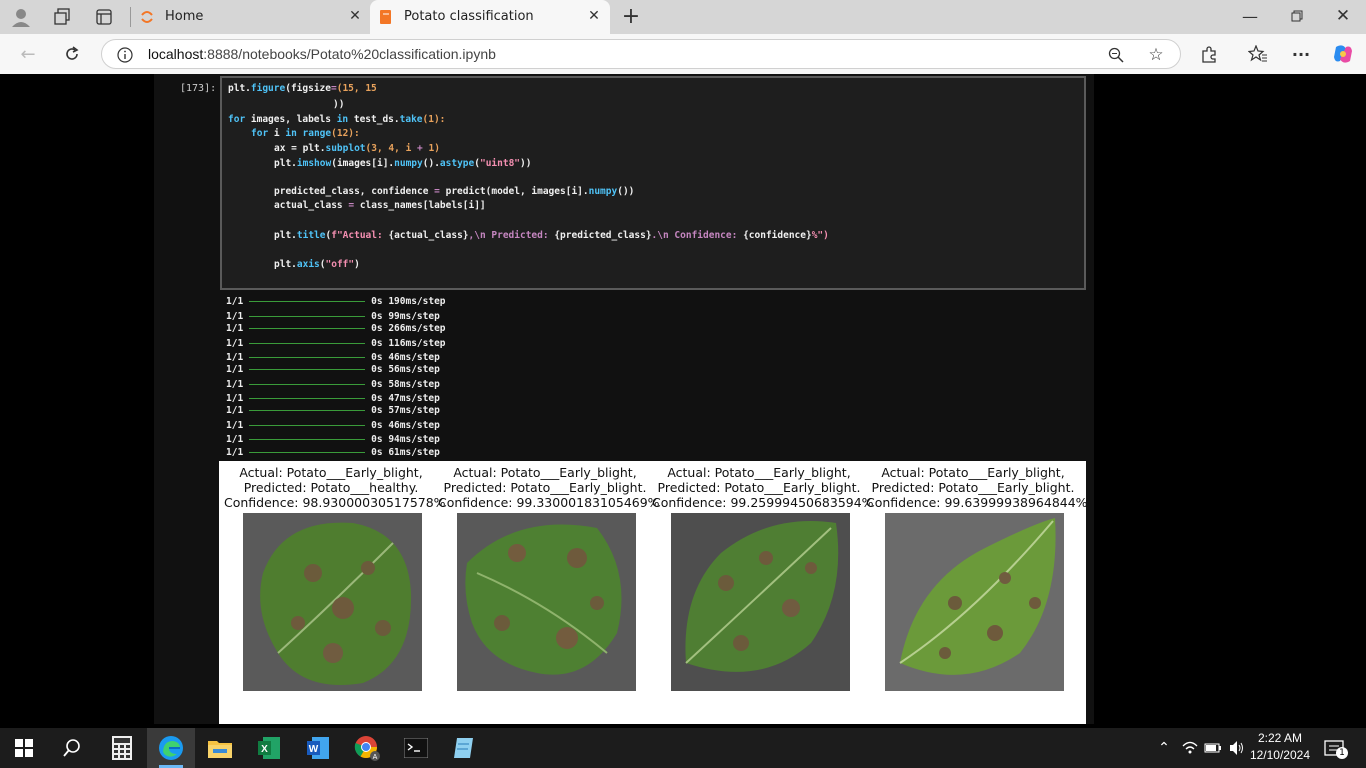  I want to click on code-token: (3, 4, i, so click(391, 148).